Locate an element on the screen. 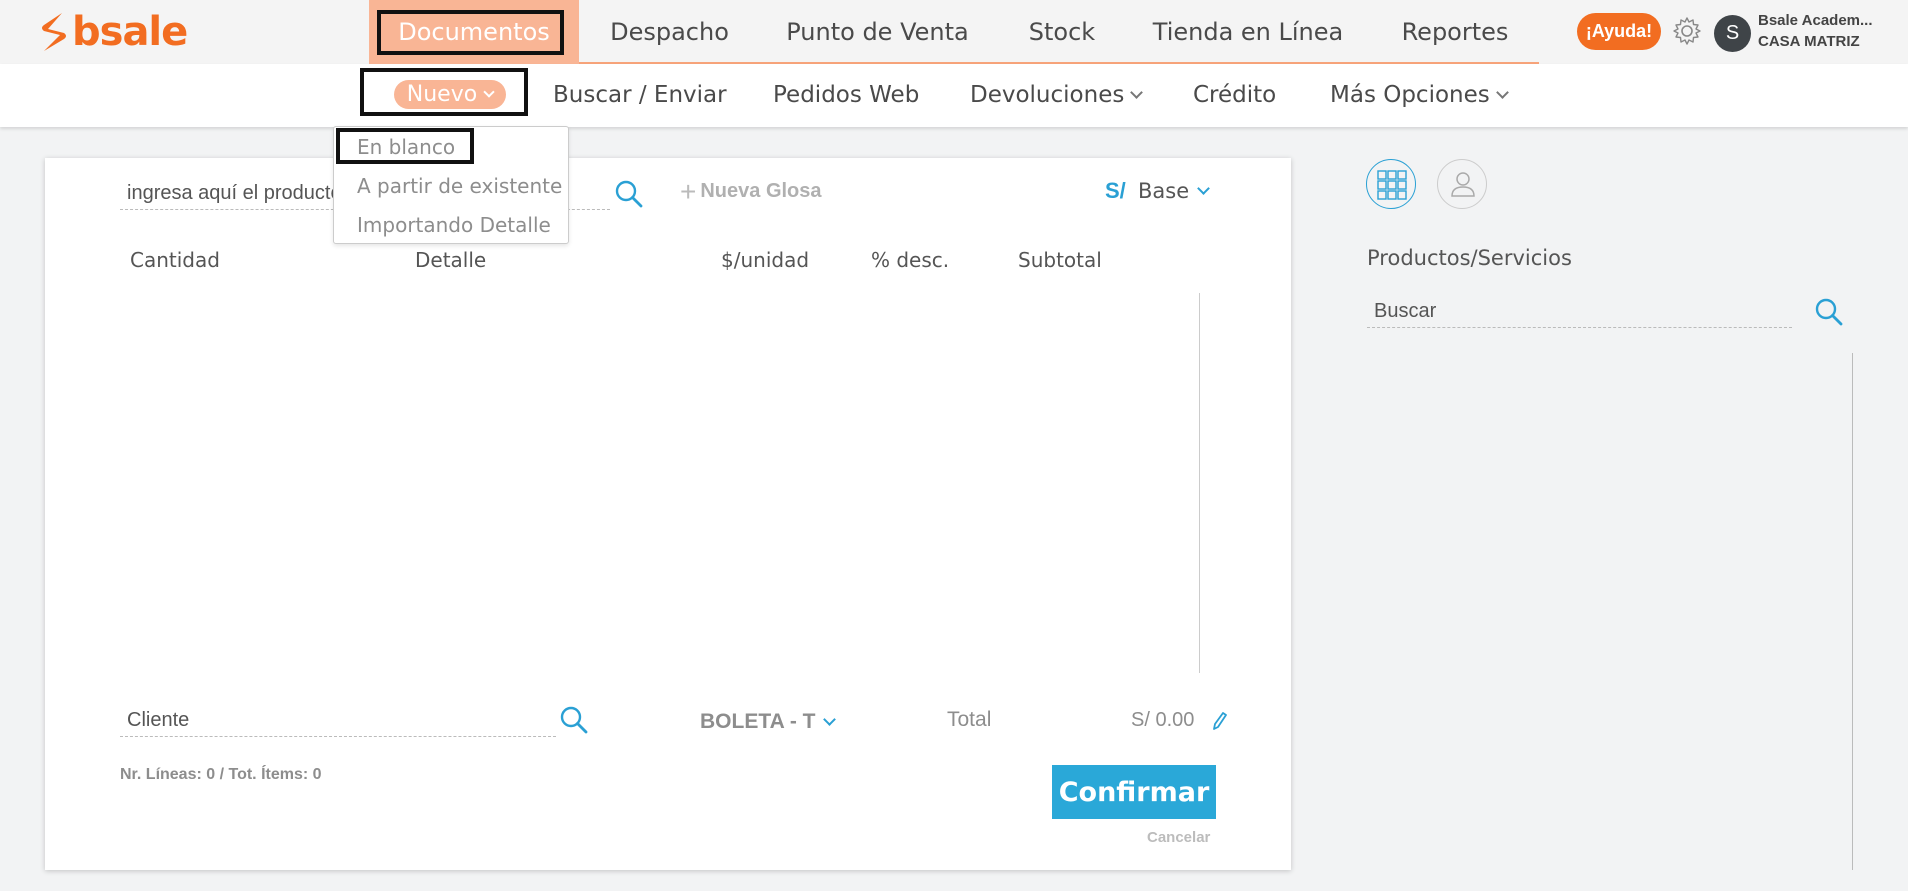 This screenshot has width=1908, height=891. document-type-value: BOLETA - T is located at coordinates (758, 721).